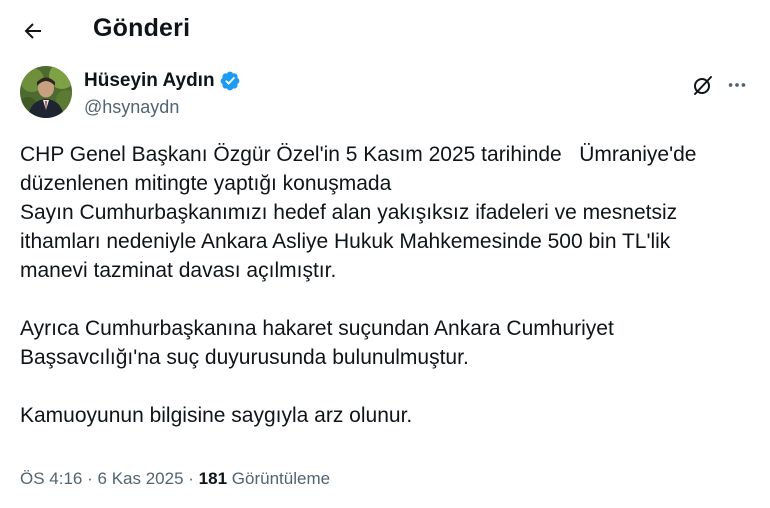 The width and height of the screenshot is (770, 508). Describe the element at coordinates (131, 107) in the screenshot. I see `author-handle: @hsynaydn` at that location.